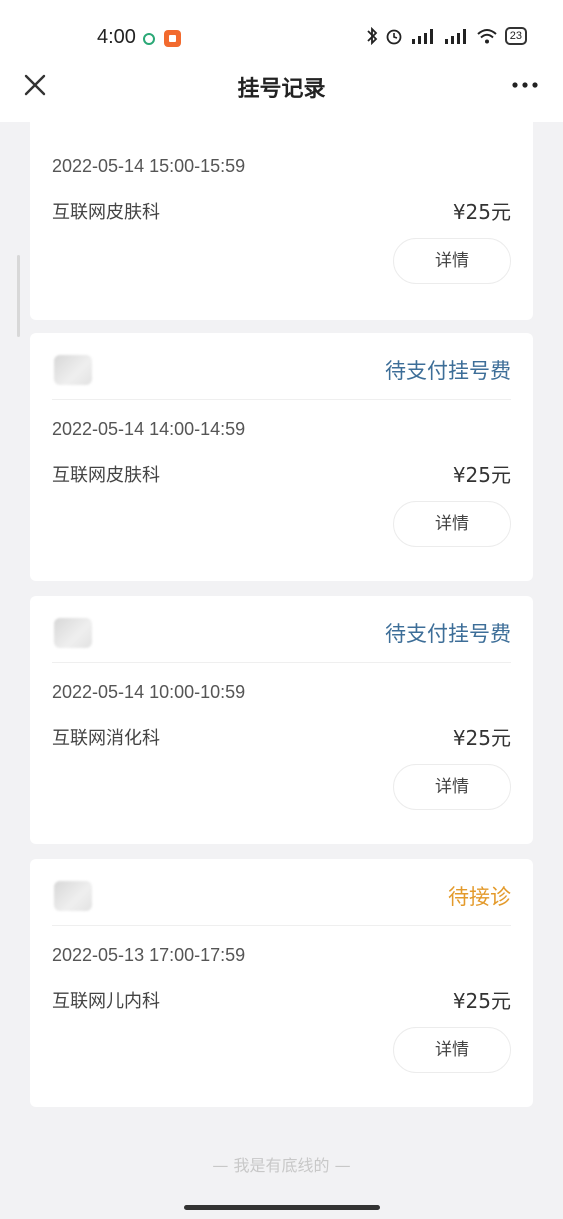 The height and width of the screenshot is (1219, 563). I want to click on signal-icon, so click(422, 36).